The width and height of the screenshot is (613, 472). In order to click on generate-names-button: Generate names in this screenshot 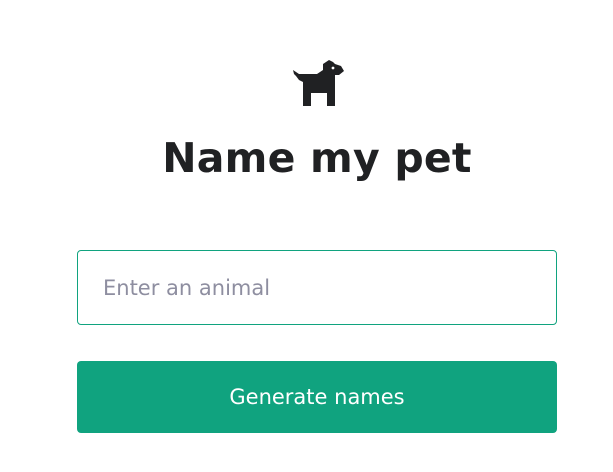, I will do `click(317, 397)`.